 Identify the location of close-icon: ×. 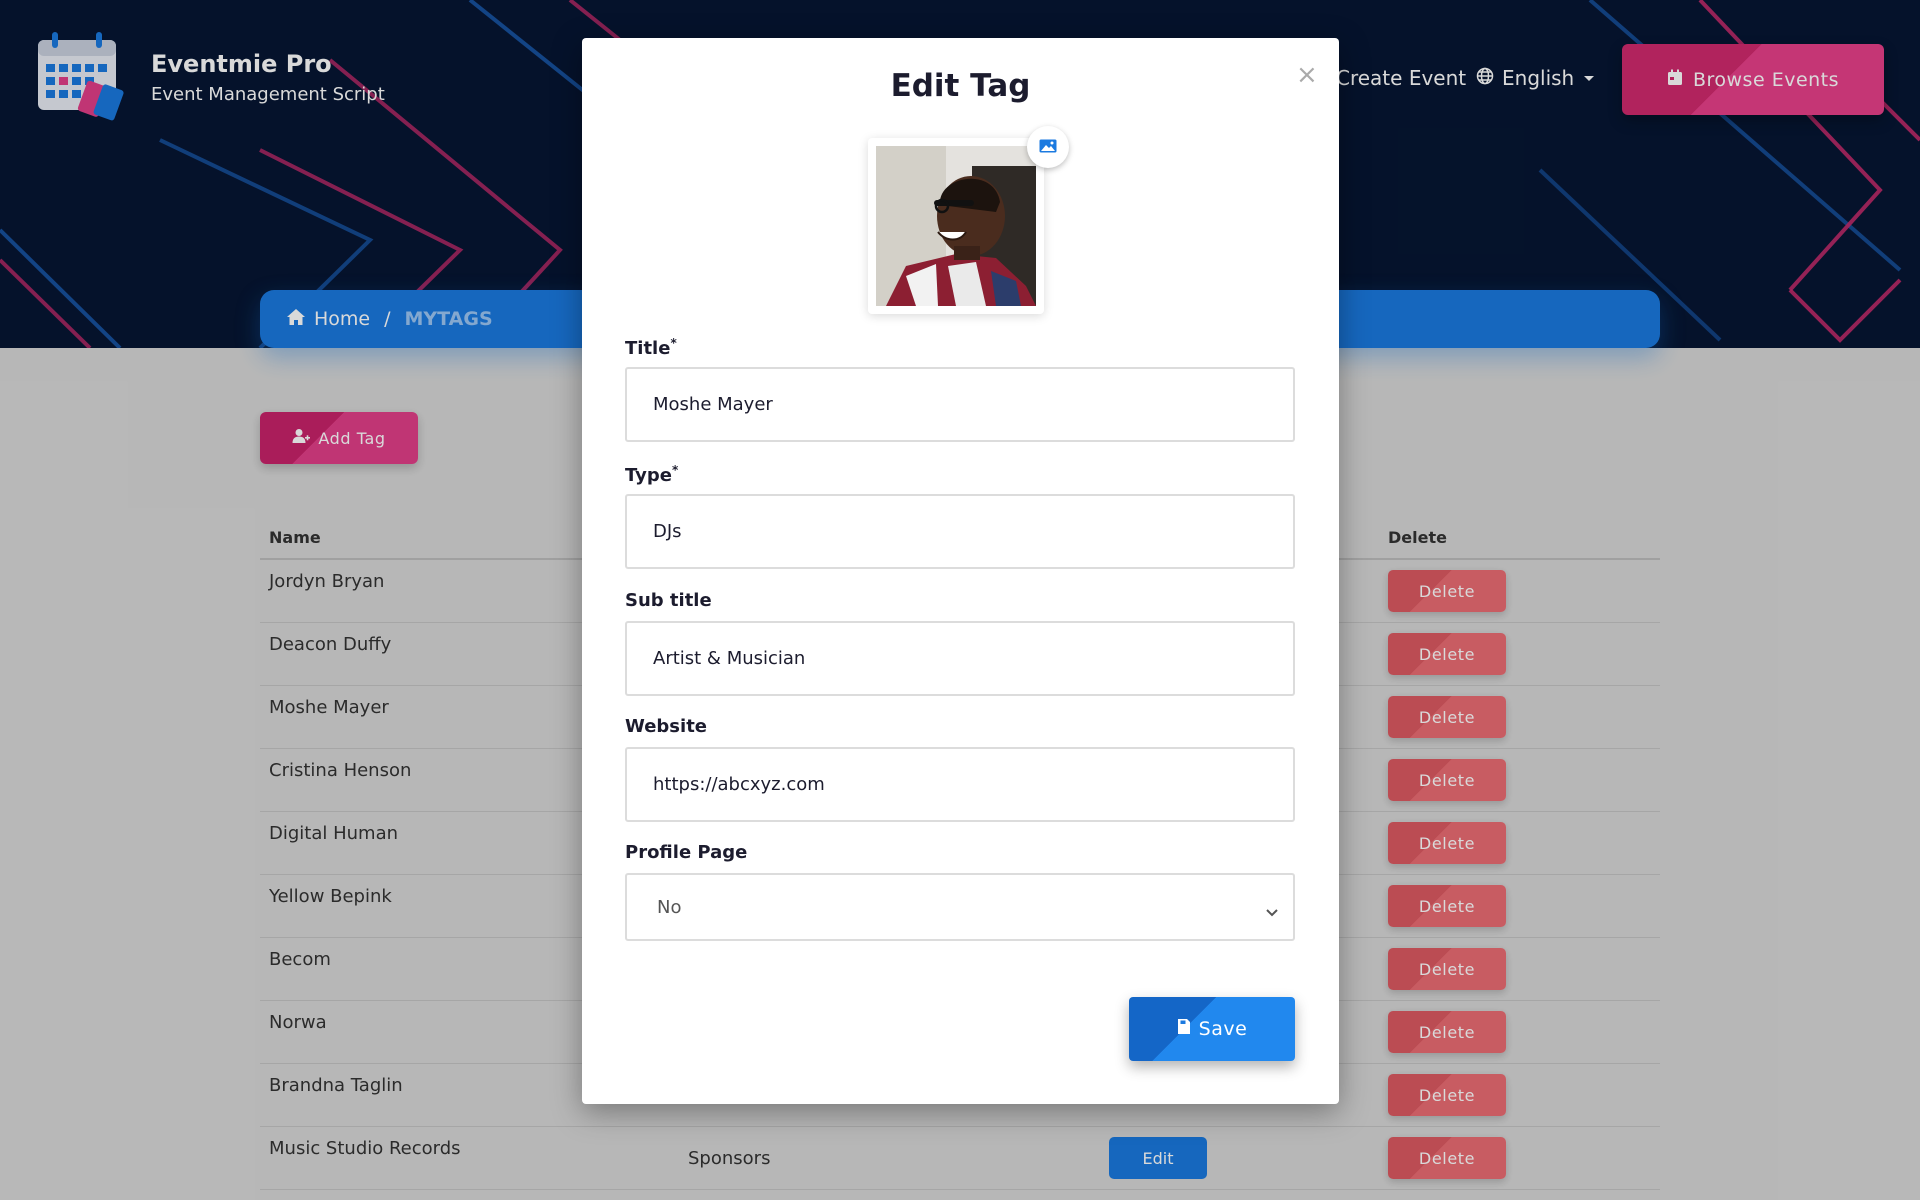
(1307, 75).